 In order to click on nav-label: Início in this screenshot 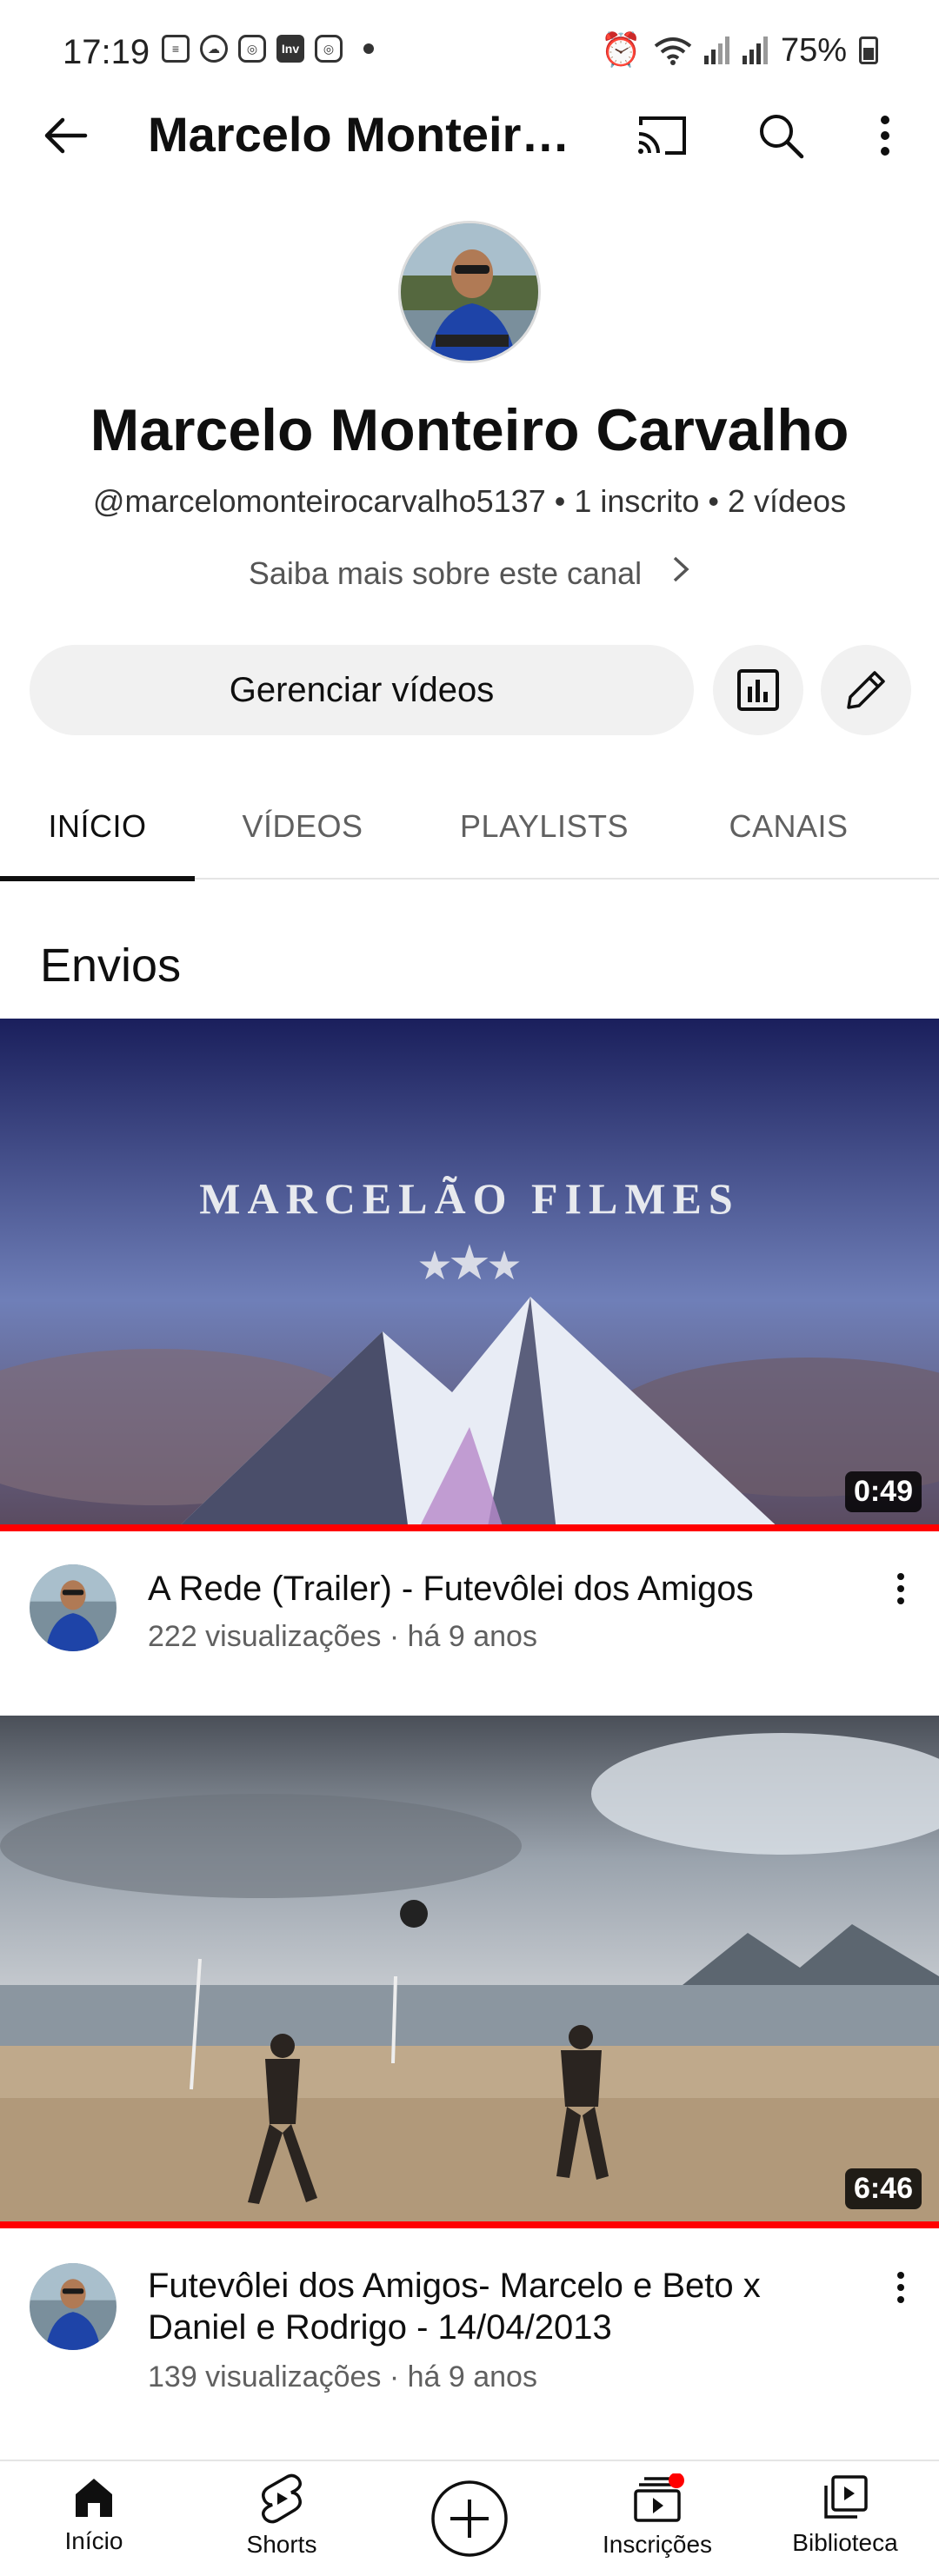, I will do `click(93, 2540)`.